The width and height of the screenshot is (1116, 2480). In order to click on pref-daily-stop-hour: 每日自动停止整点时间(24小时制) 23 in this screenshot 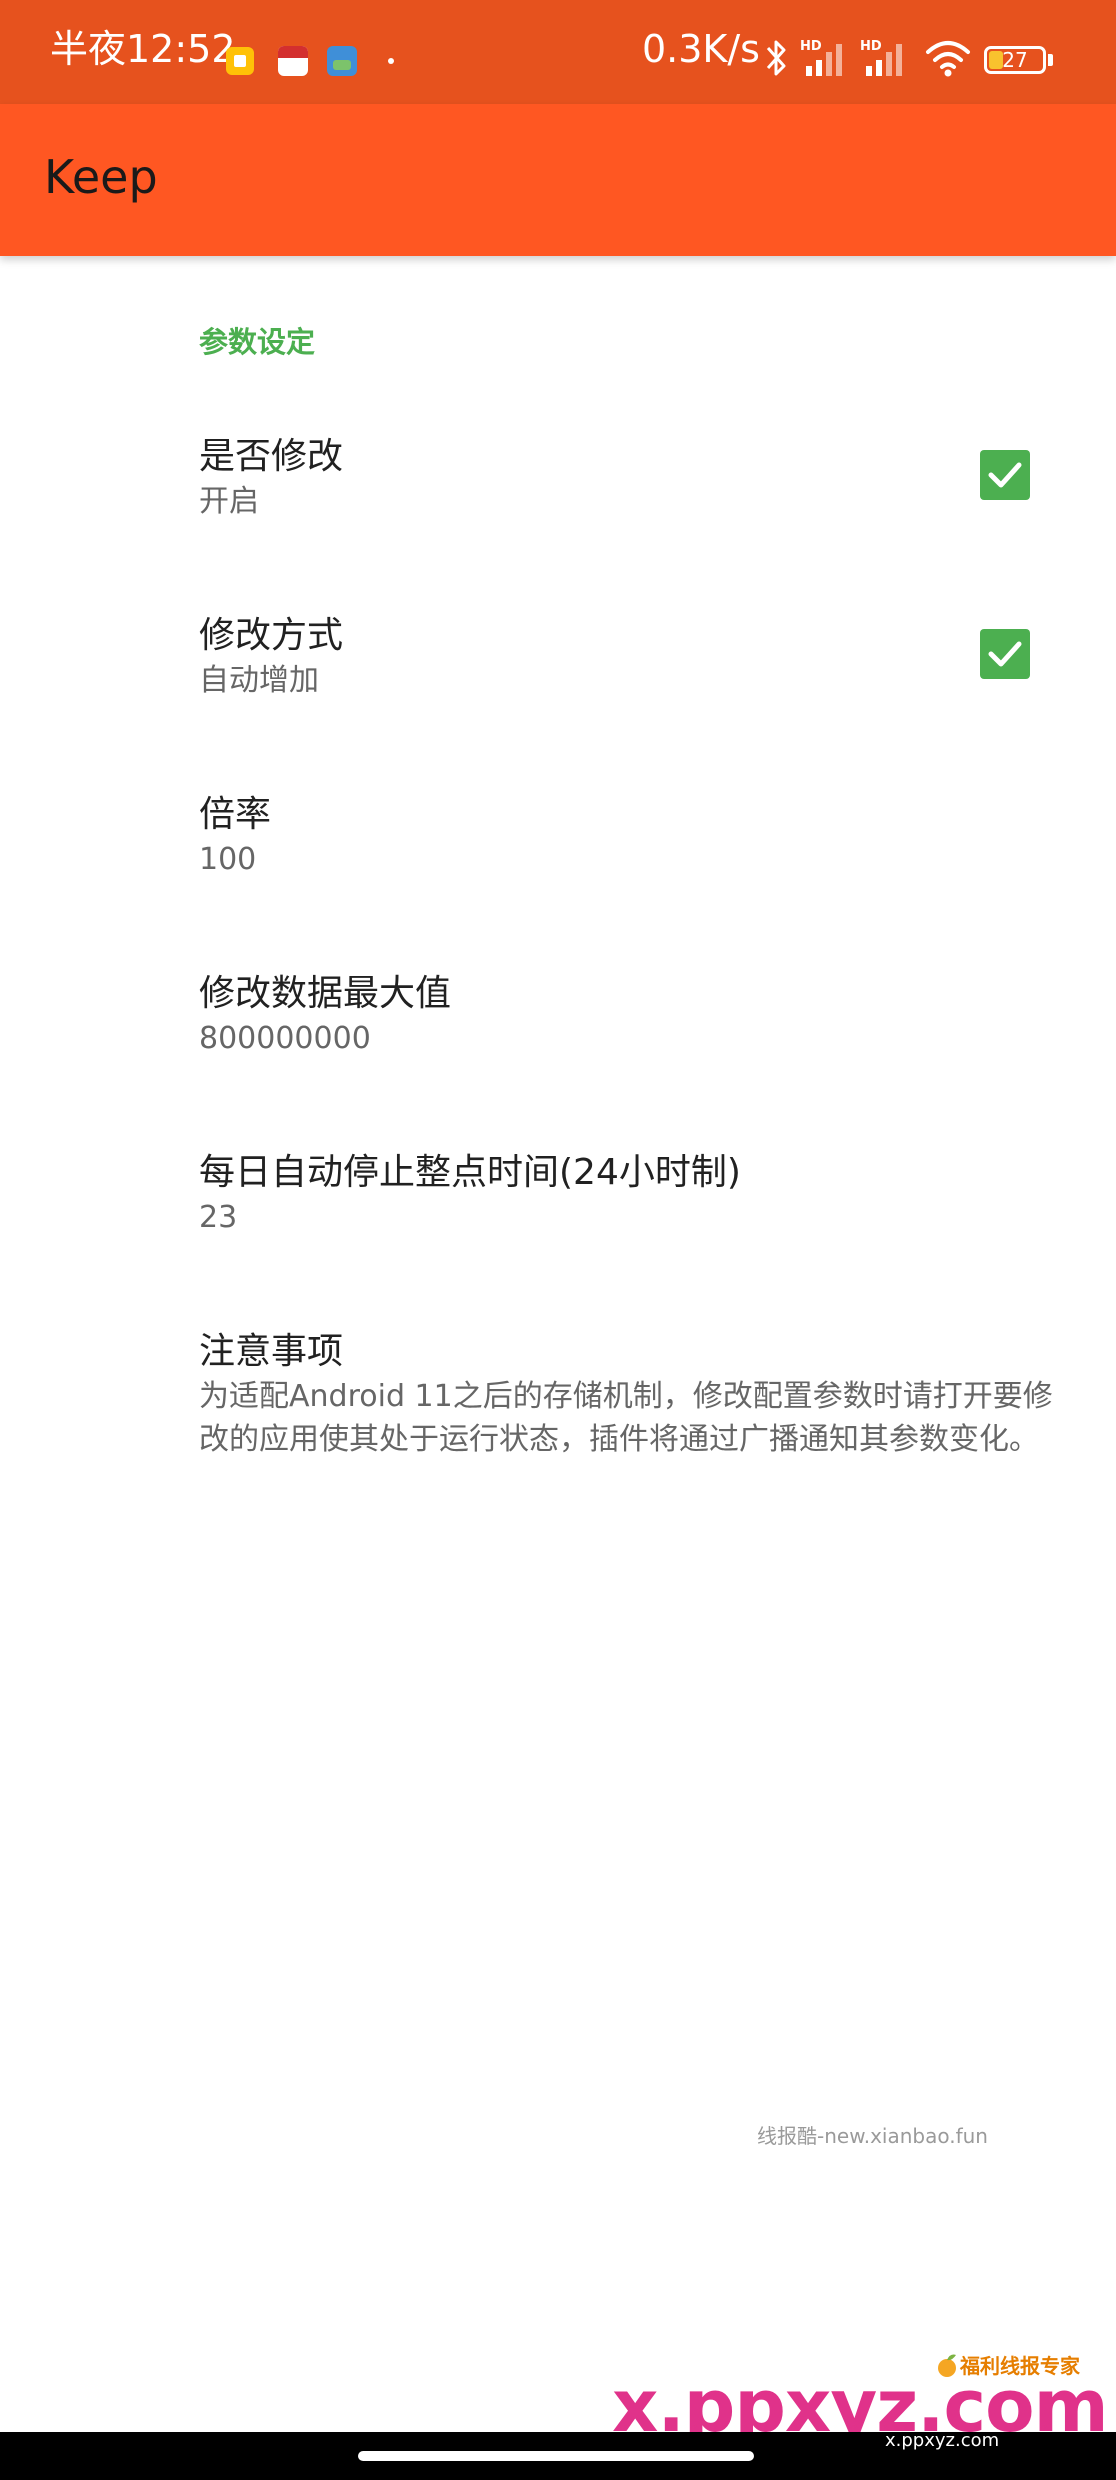, I will do `click(558, 1191)`.